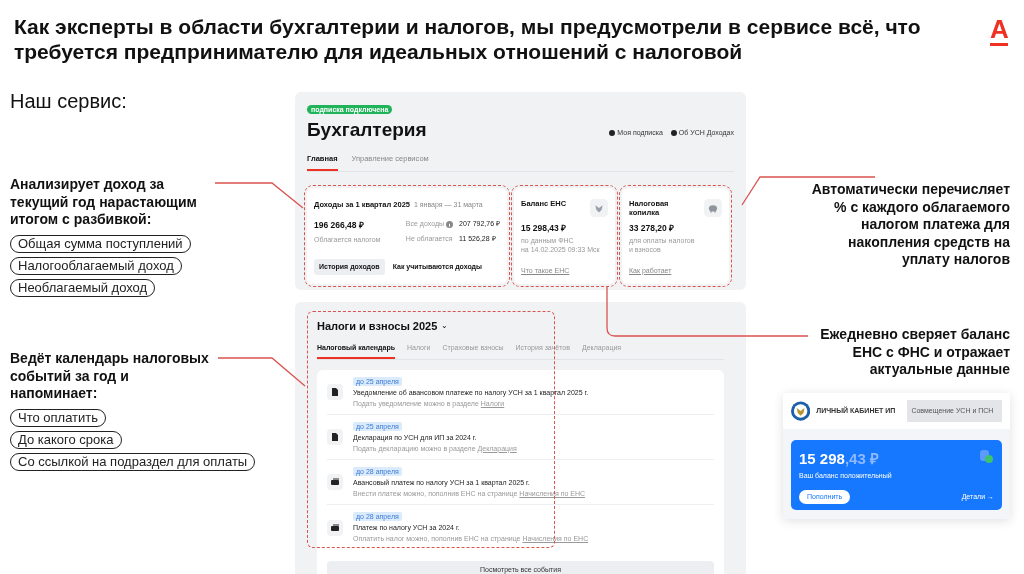  I want to click on callout-text: Ежедневно сверяет баланс ЕНС с ФНС и отражает актуальные данные, so click(914, 352).